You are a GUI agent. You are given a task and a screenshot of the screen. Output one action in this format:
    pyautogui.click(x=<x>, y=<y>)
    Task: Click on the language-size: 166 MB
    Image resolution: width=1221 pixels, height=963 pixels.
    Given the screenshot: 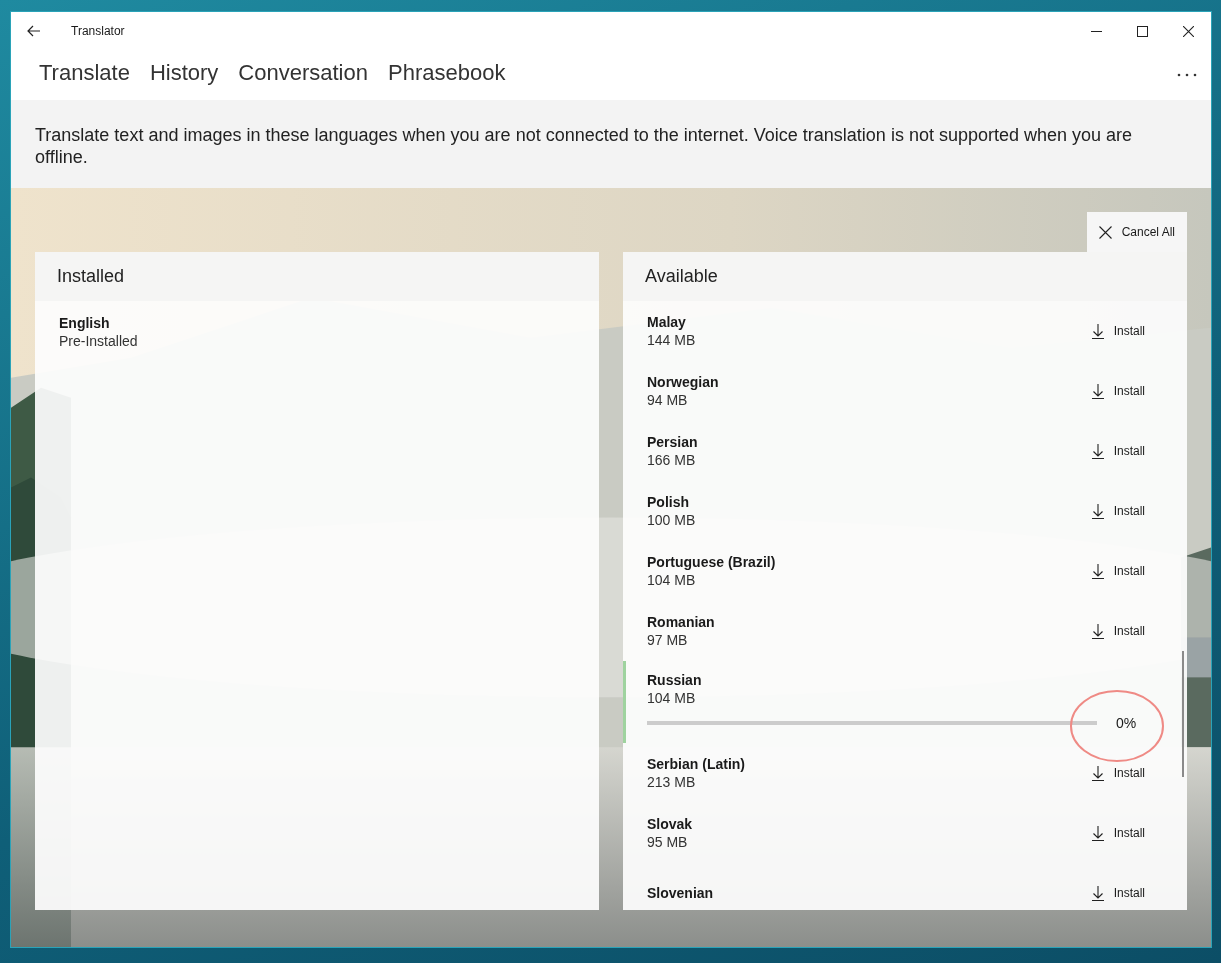 What is the action you would take?
    pyautogui.click(x=671, y=460)
    